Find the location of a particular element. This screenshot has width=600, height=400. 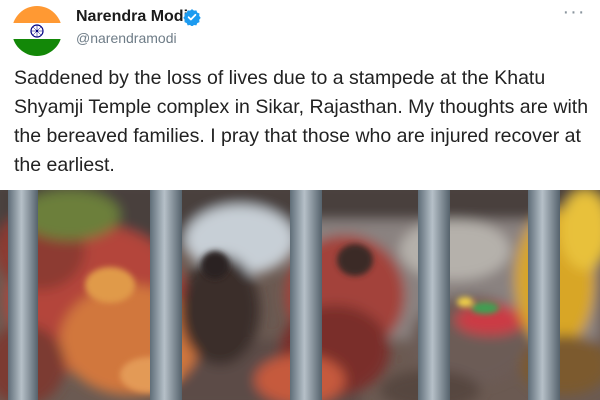

more-options-icon: ··· is located at coordinates (574, 14).